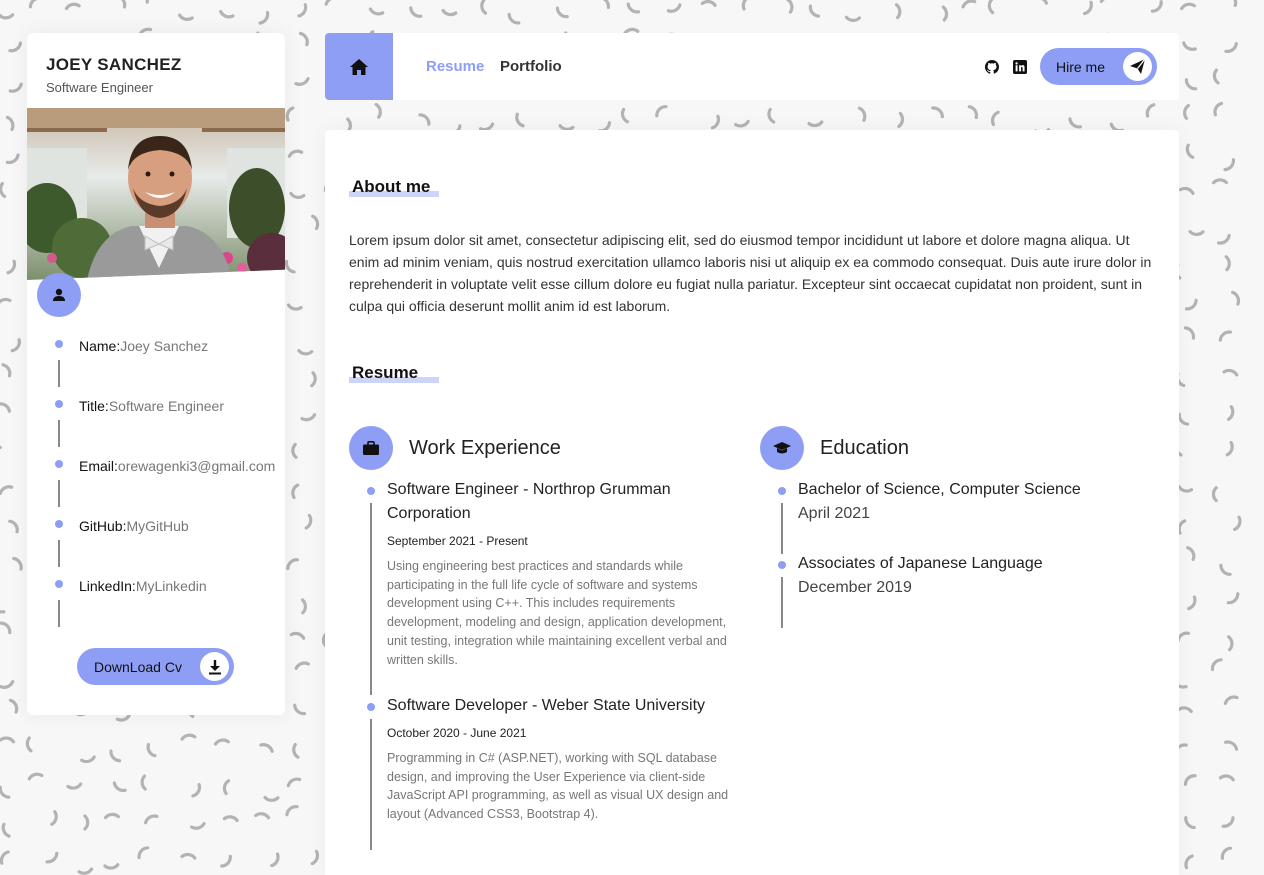 The height and width of the screenshot is (875, 1264). What do you see at coordinates (864, 447) in the screenshot?
I see `education-heading: Education` at bounding box center [864, 447].